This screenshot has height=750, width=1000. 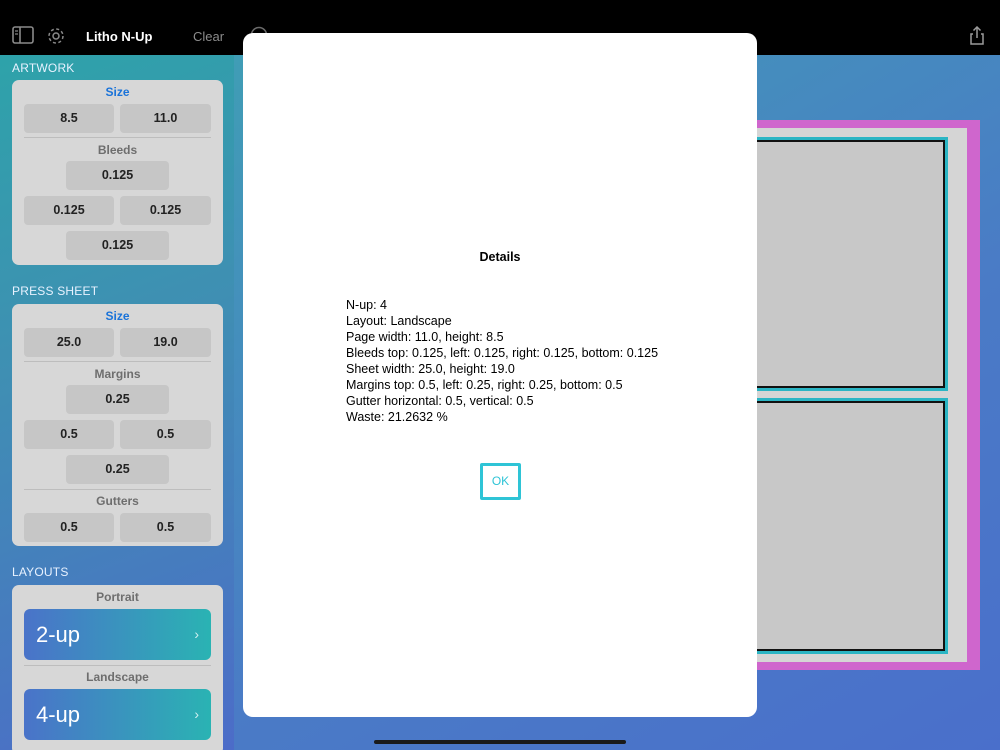 What do you see at coordinates (69, 342) in the screenshot?
I see `sheet-width-field: 25.0` at bounding box center [69, 342].